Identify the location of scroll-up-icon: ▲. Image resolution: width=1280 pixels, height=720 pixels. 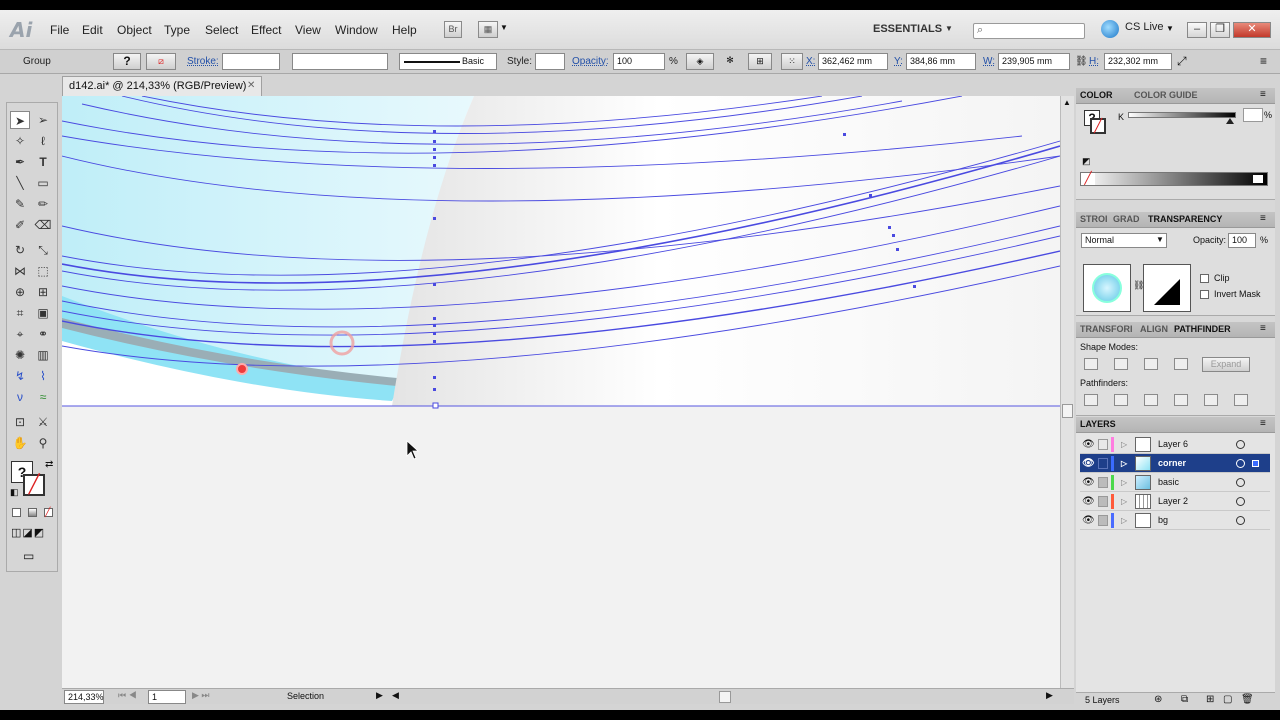
(1067, 102).